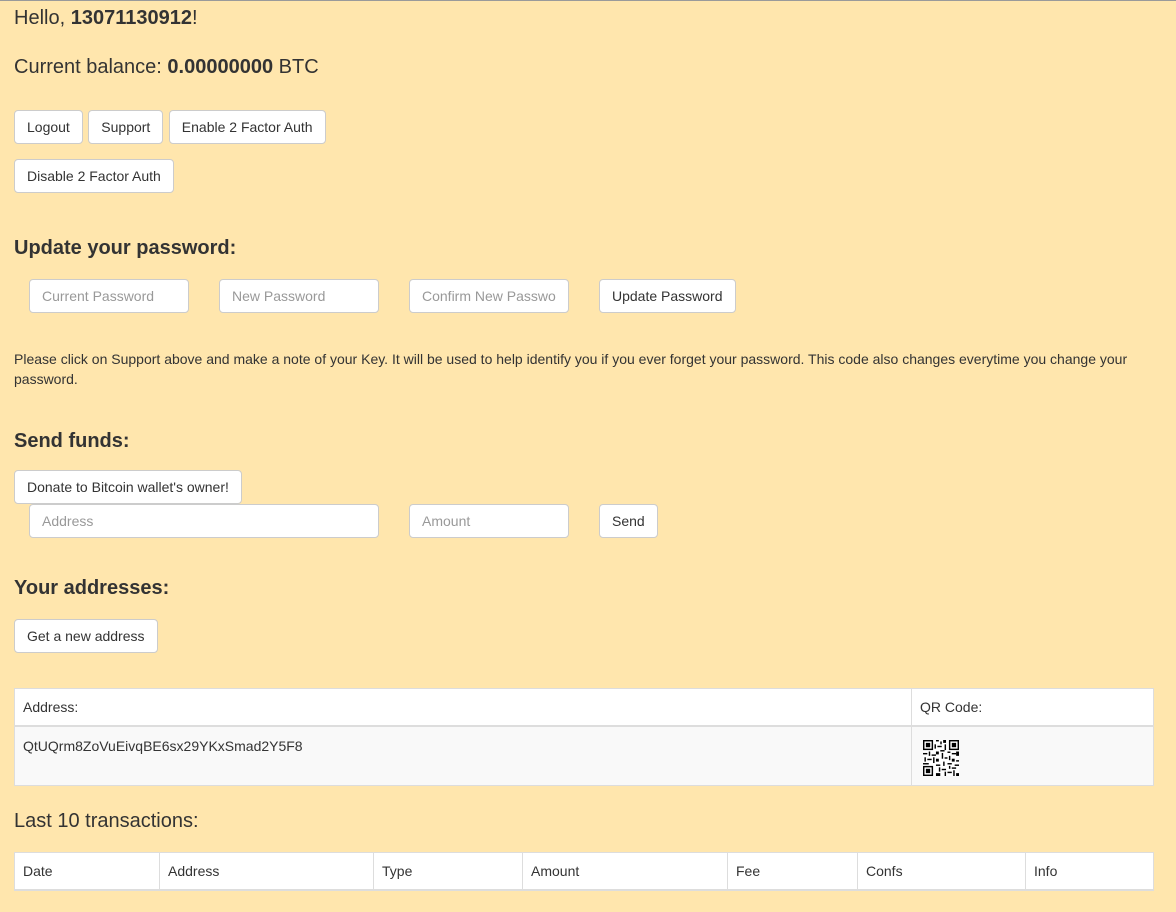 The width and height of the screenshot is (1176, 912). Describe the element at coordinates (625, 871) in the screenshot. I see `column-header-amount: Amount` at that location.